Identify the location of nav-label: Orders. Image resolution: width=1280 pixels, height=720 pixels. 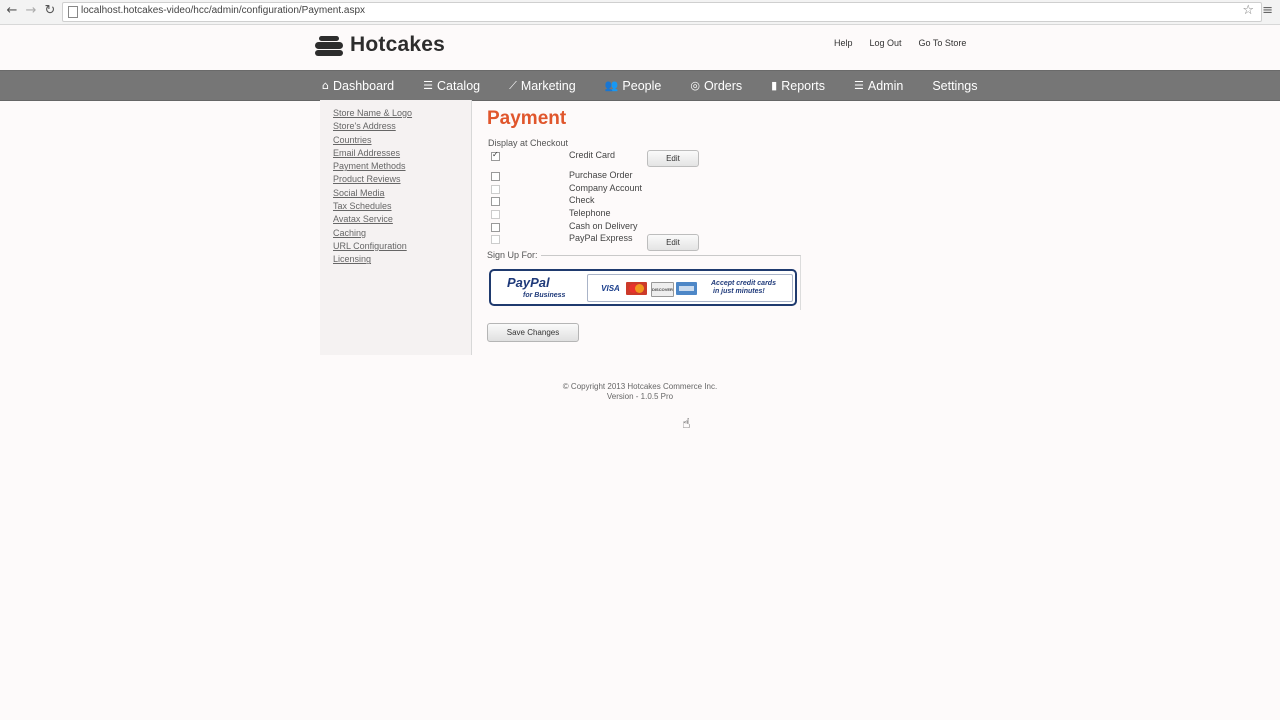
(723, 85).